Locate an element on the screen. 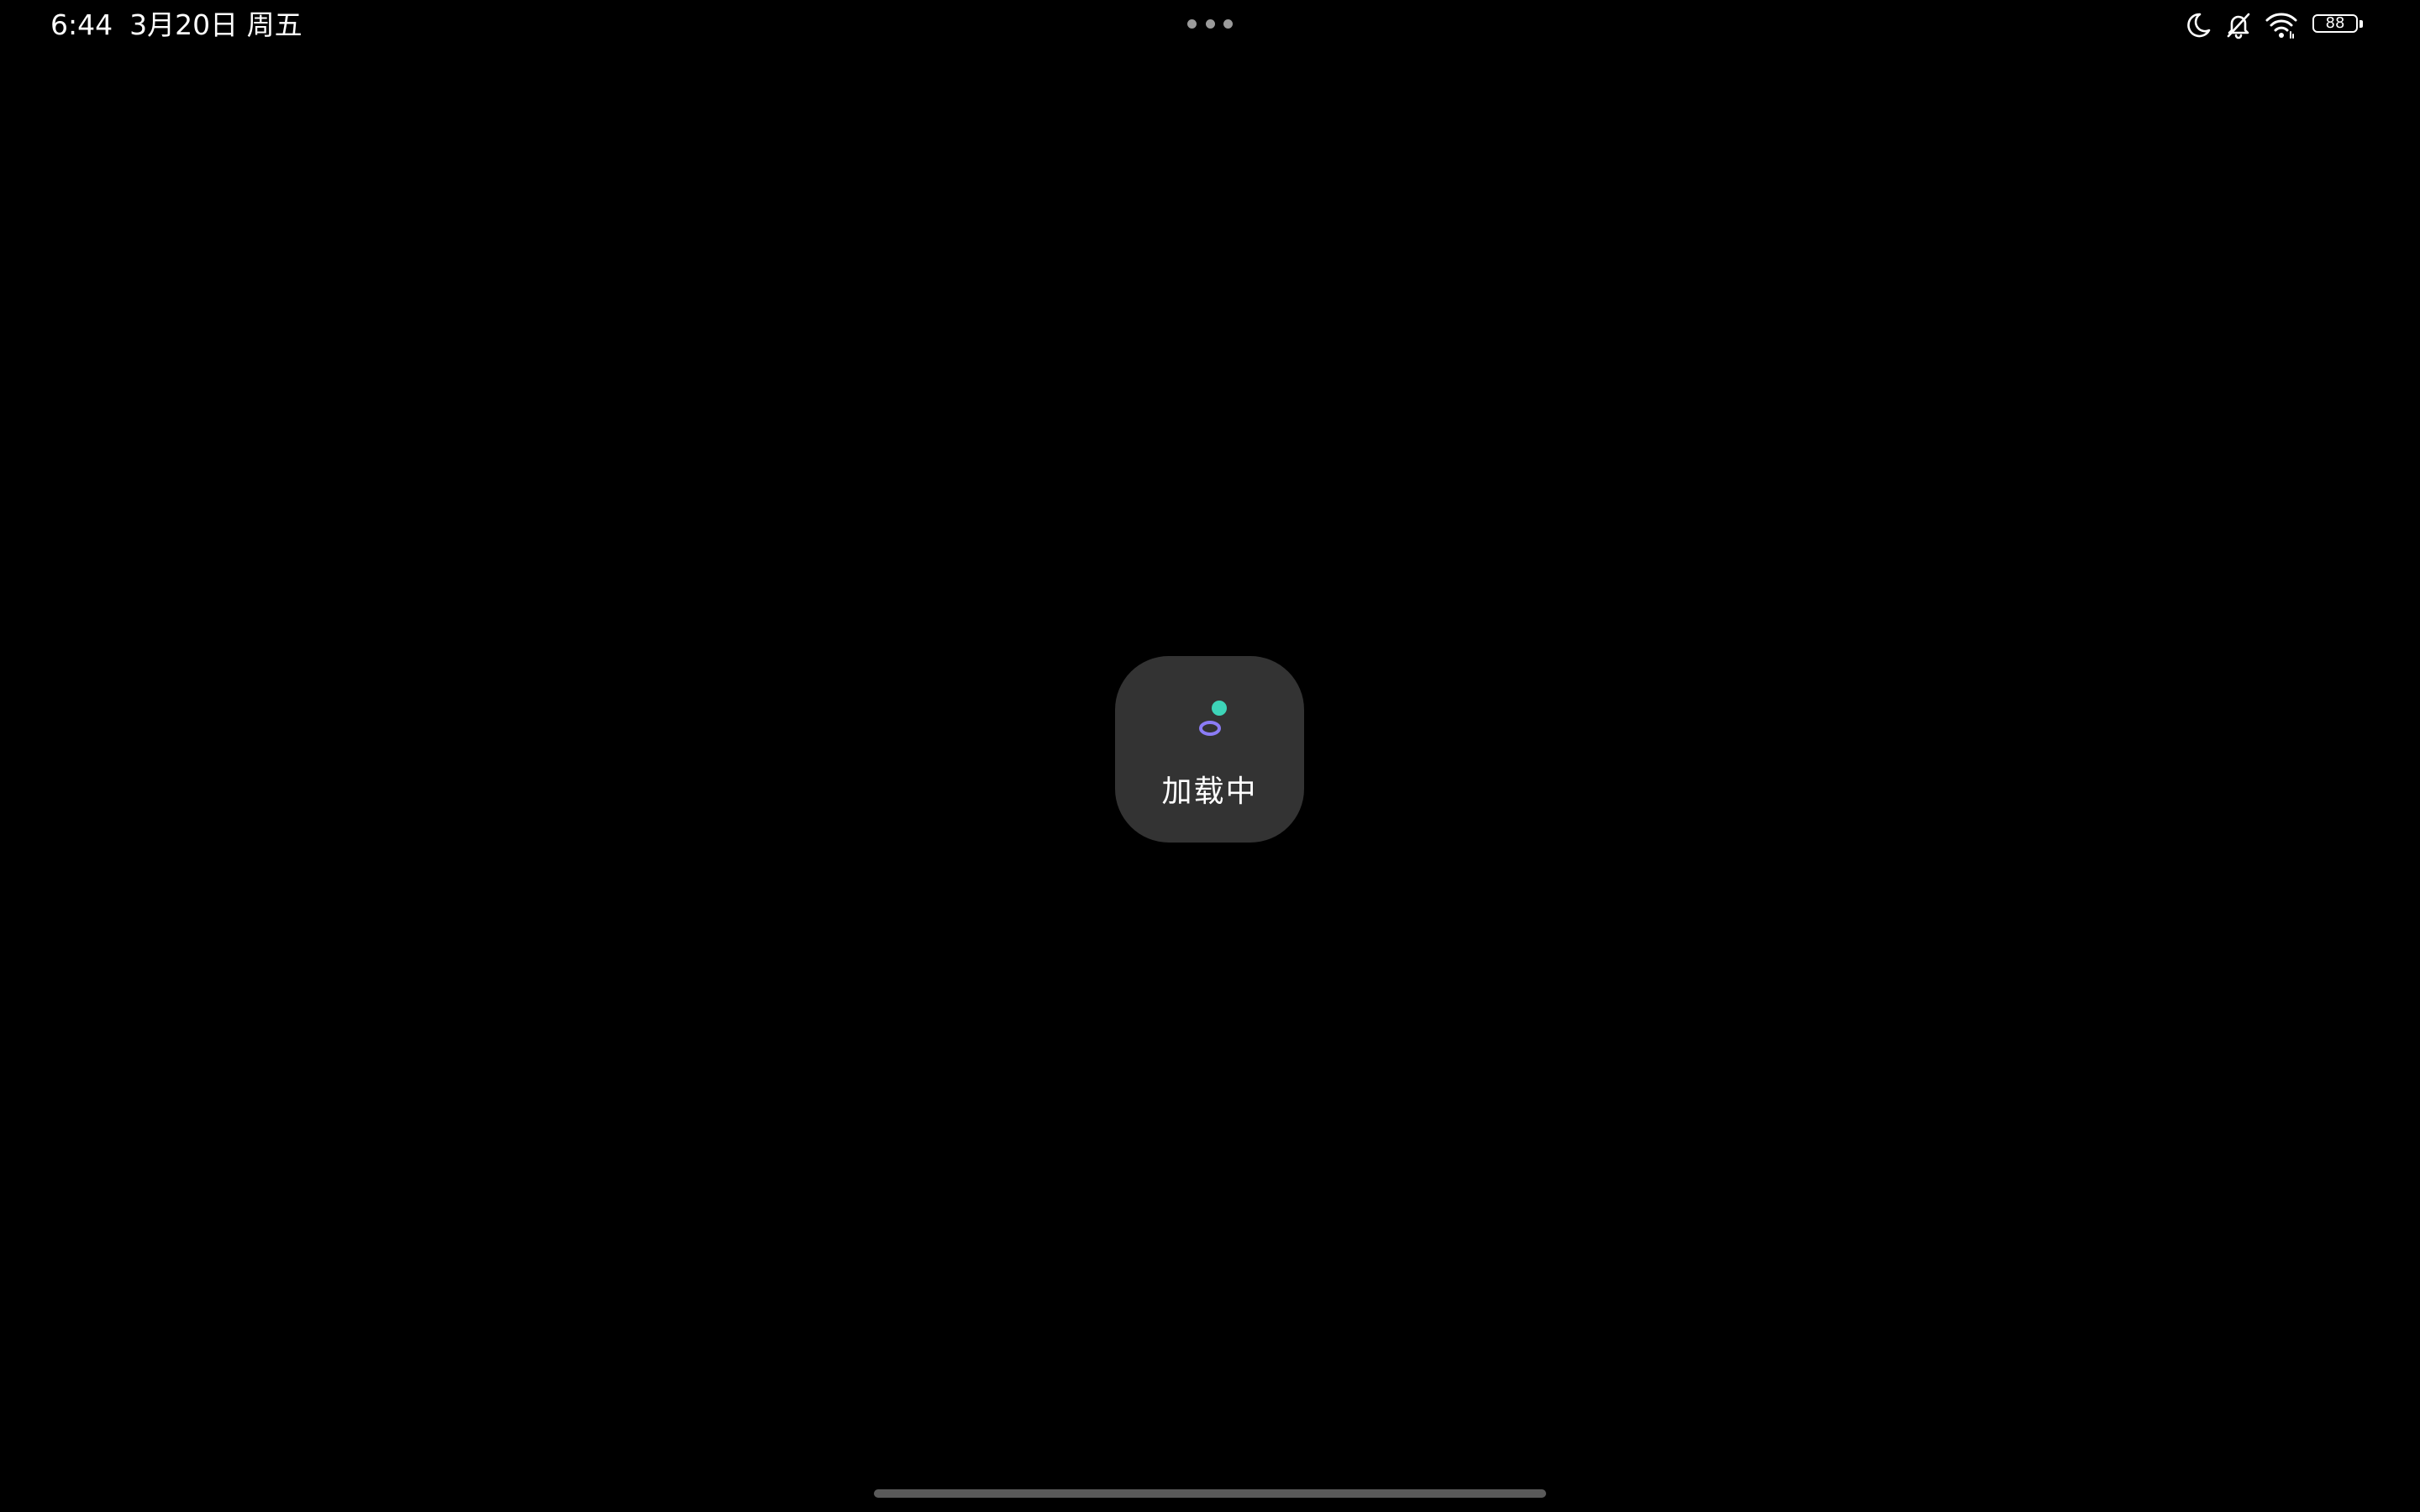 This screenshot has width=2420, height=1512. status-time: 6:44 is located at coordinates (81, 24).